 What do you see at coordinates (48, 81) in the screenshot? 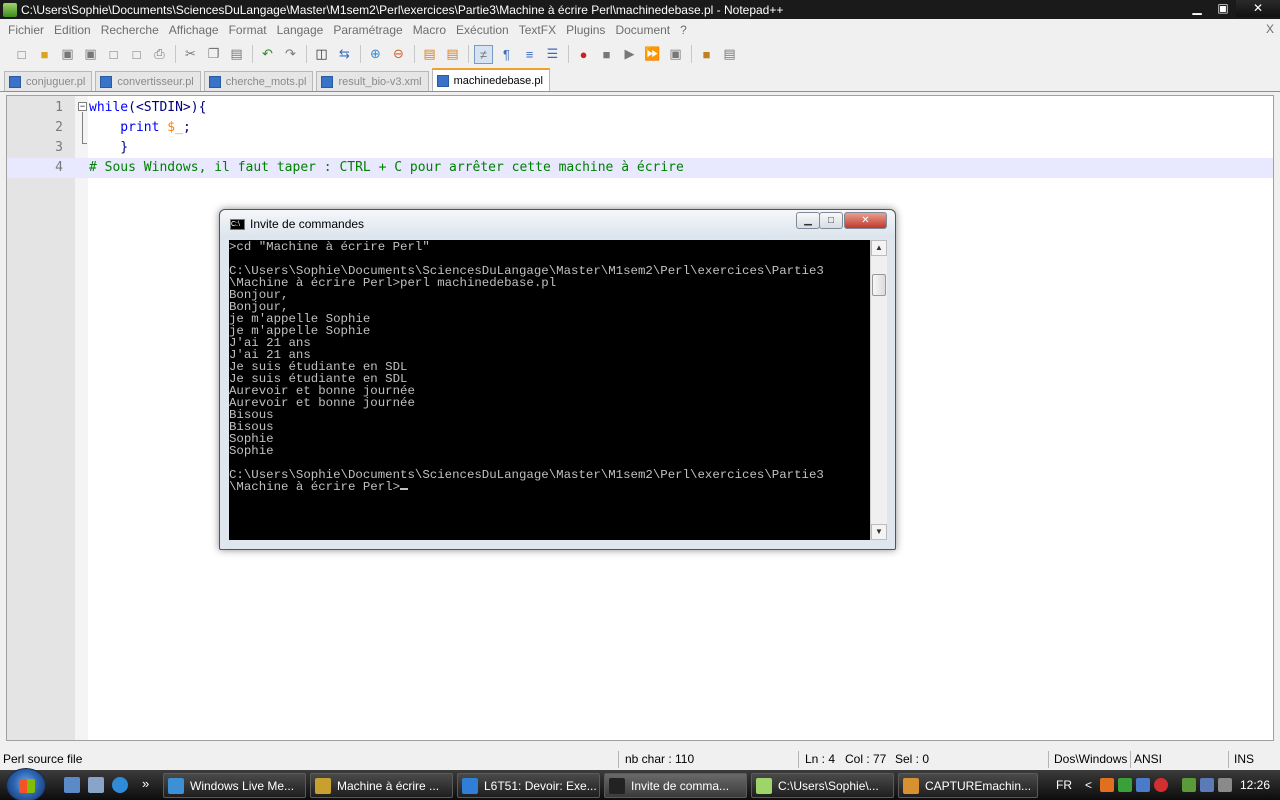
I see `tab-conjuguer: conjuguer.pl` at bounding box center [48, 81].